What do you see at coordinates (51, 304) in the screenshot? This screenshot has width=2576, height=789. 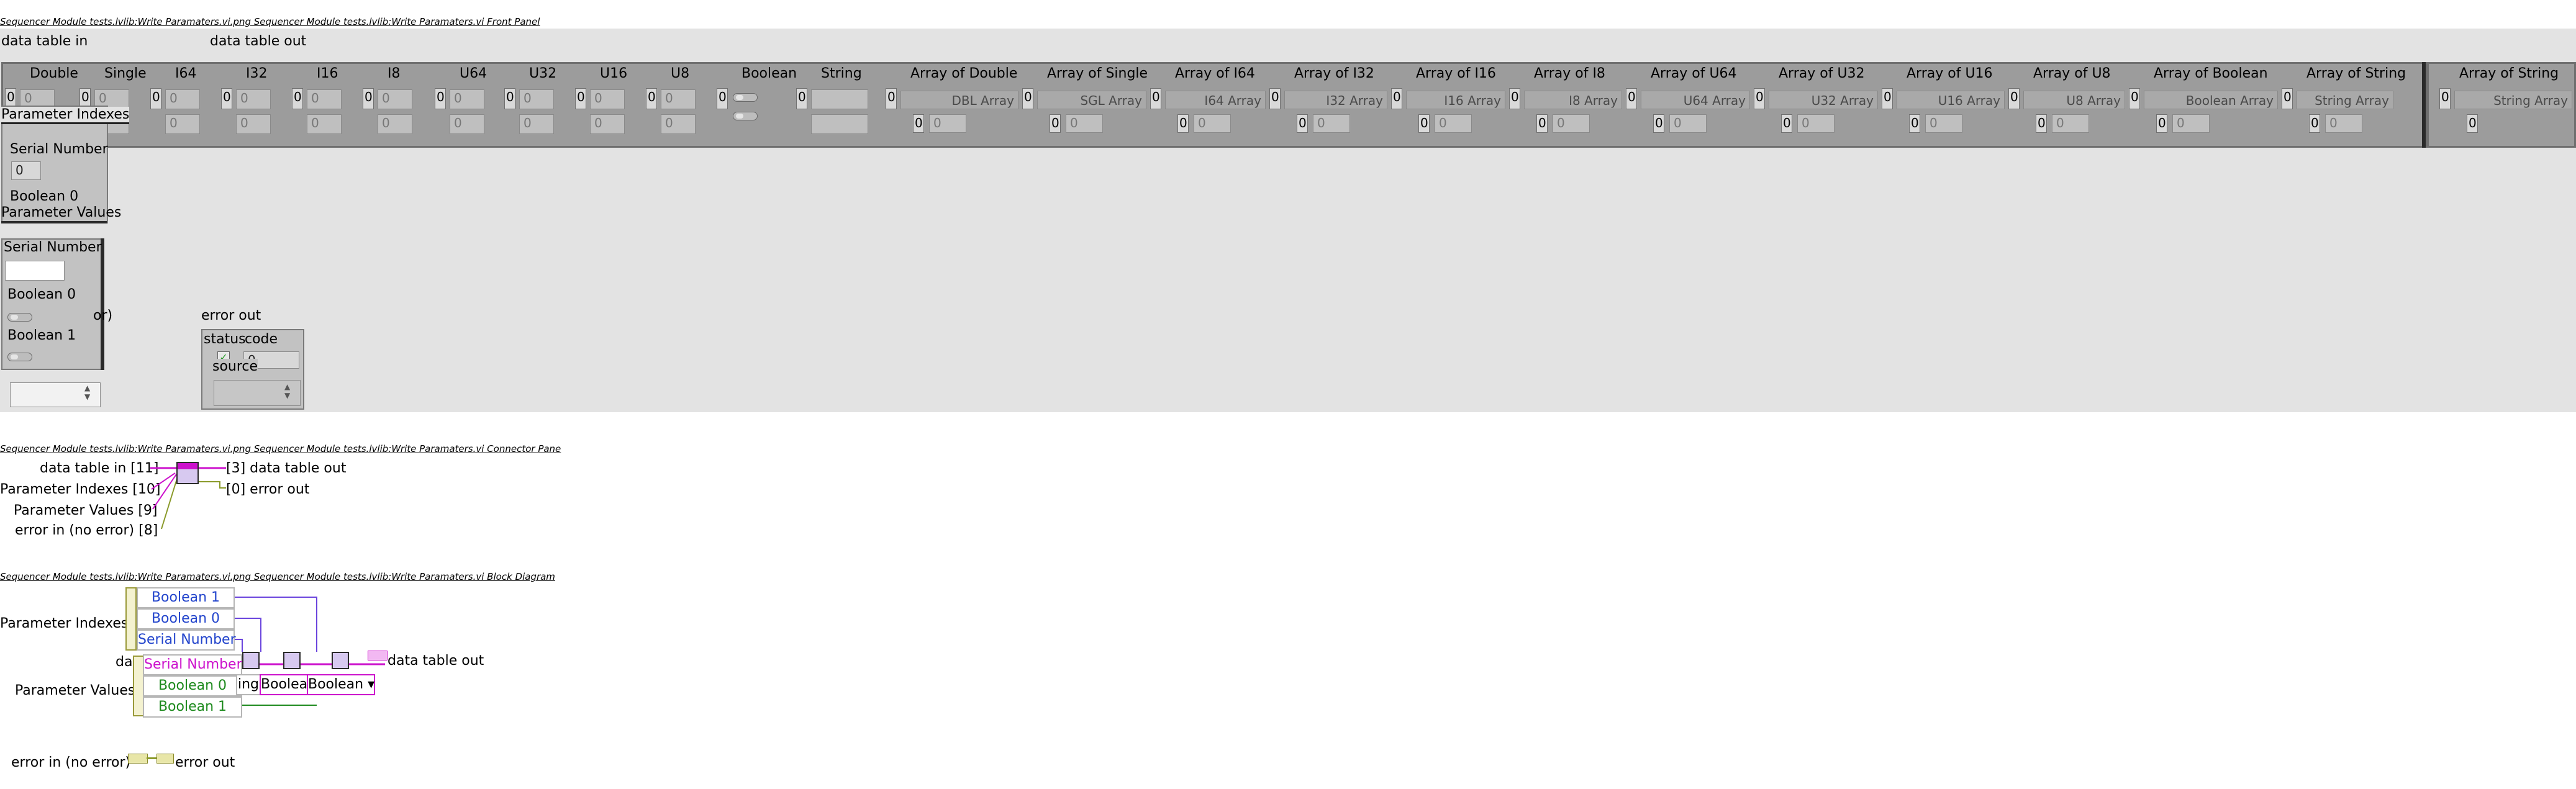 I see `parameter-values-cluster` at bounding box center [51, 304].